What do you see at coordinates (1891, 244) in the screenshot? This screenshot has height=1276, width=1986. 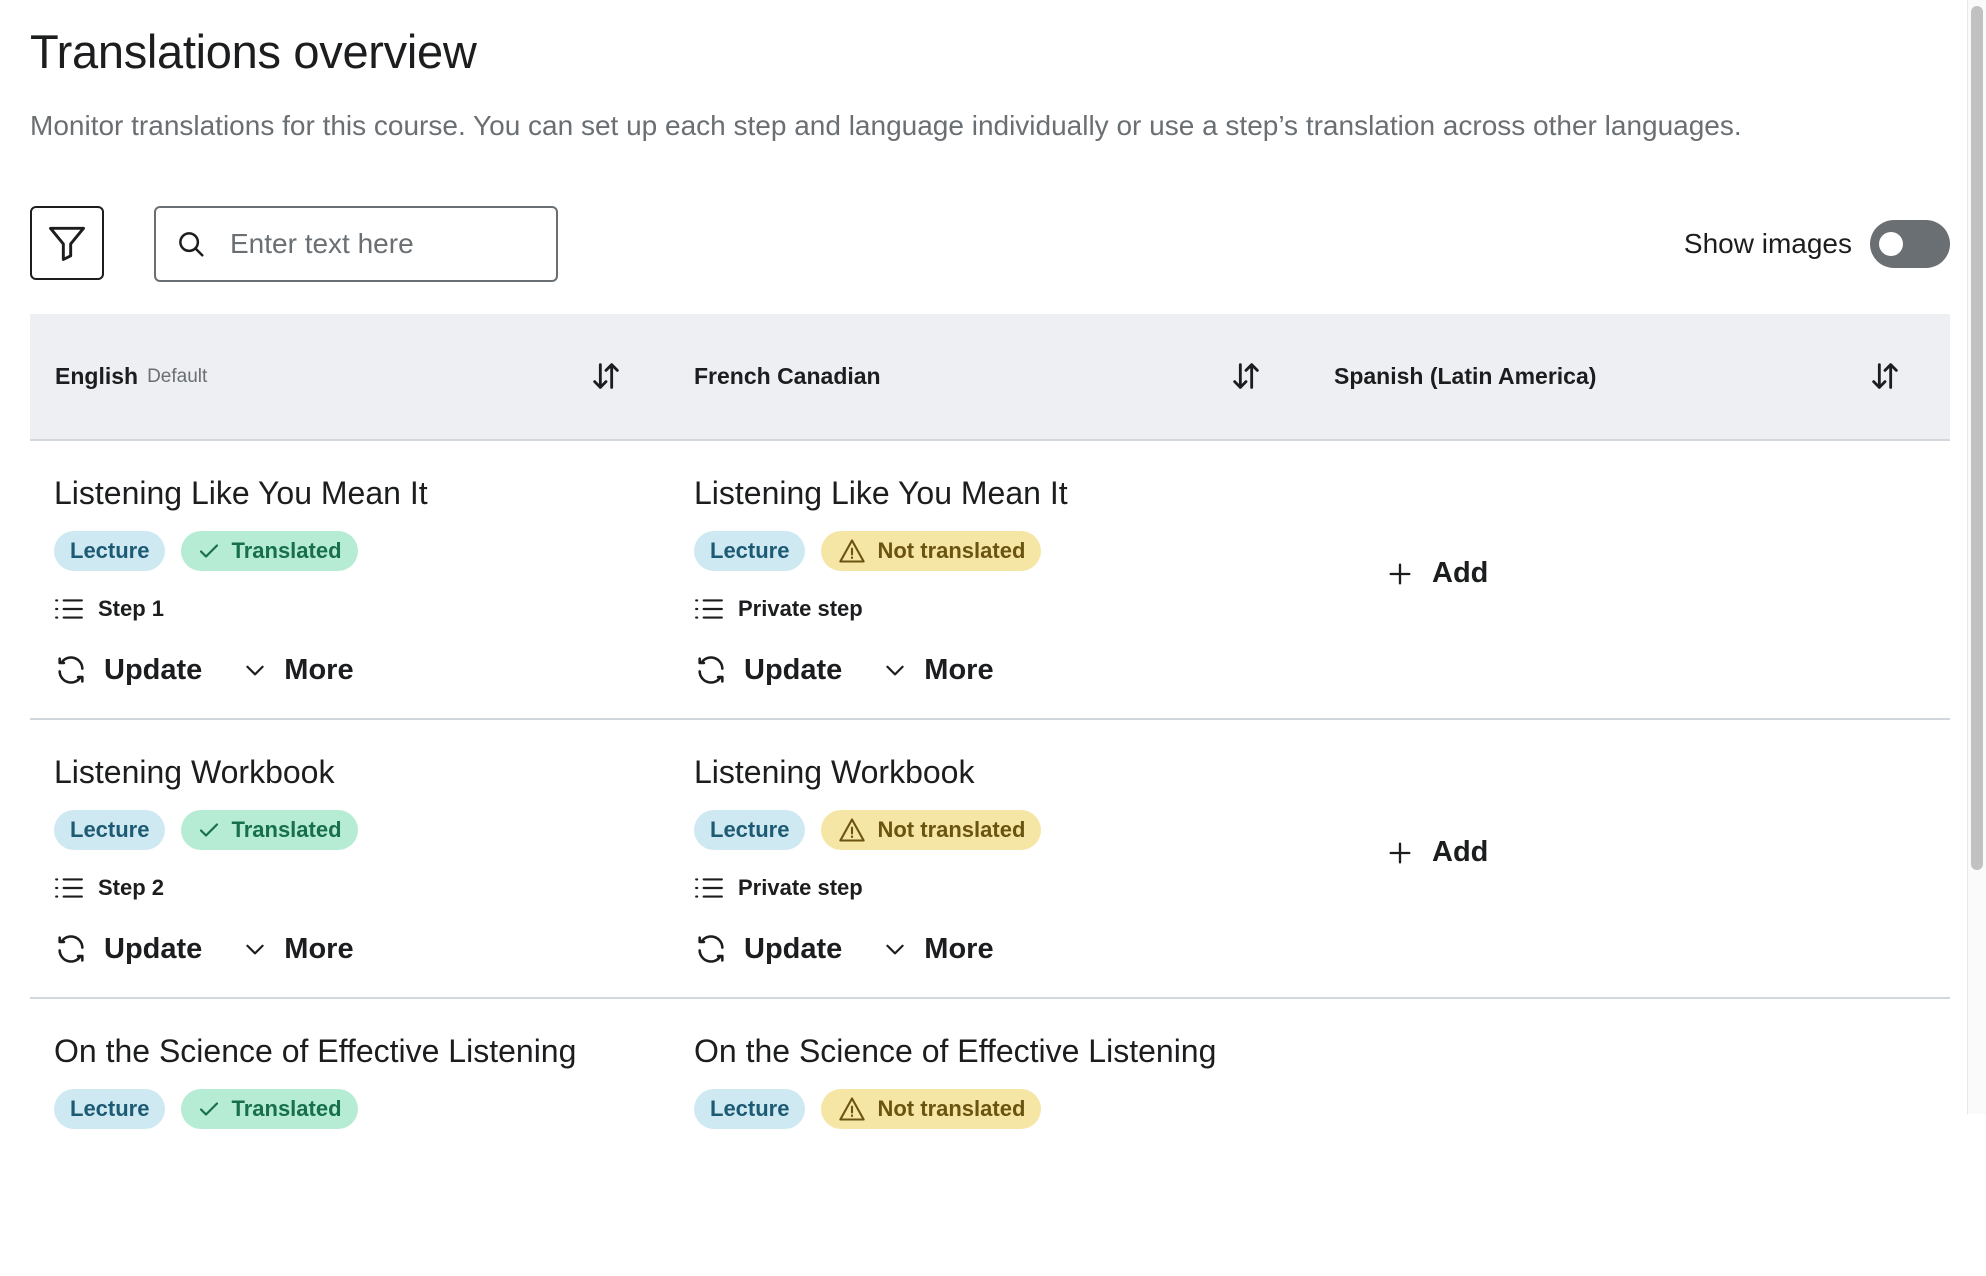 I see `toggle-knob` at bounding box center [1891, 244].